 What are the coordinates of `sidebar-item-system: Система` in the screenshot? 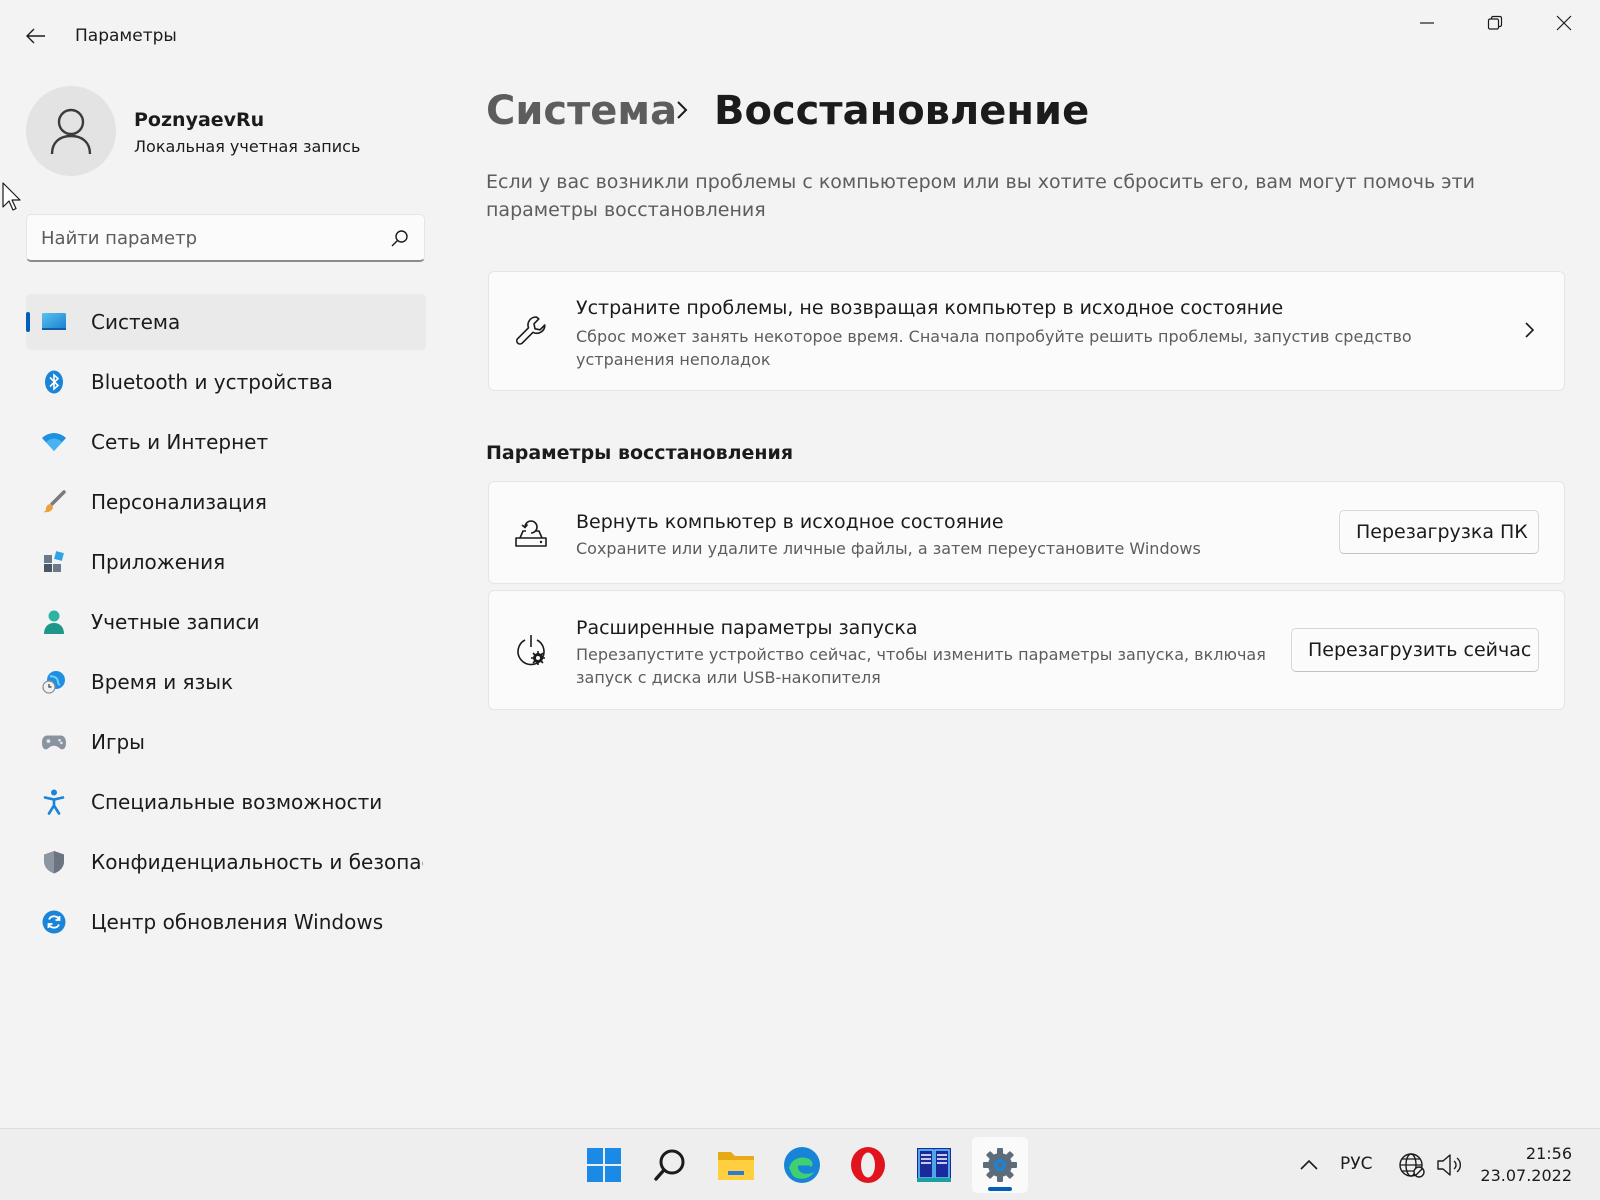 It's located at (226, 322).